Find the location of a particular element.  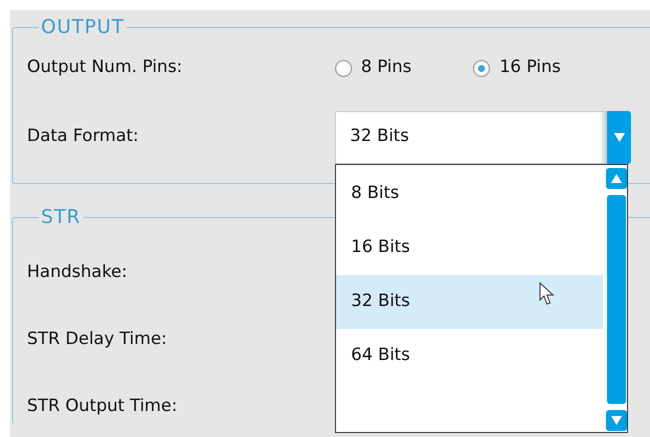

dropdown-option: 64 Bits is located at coordinates (469, 355).